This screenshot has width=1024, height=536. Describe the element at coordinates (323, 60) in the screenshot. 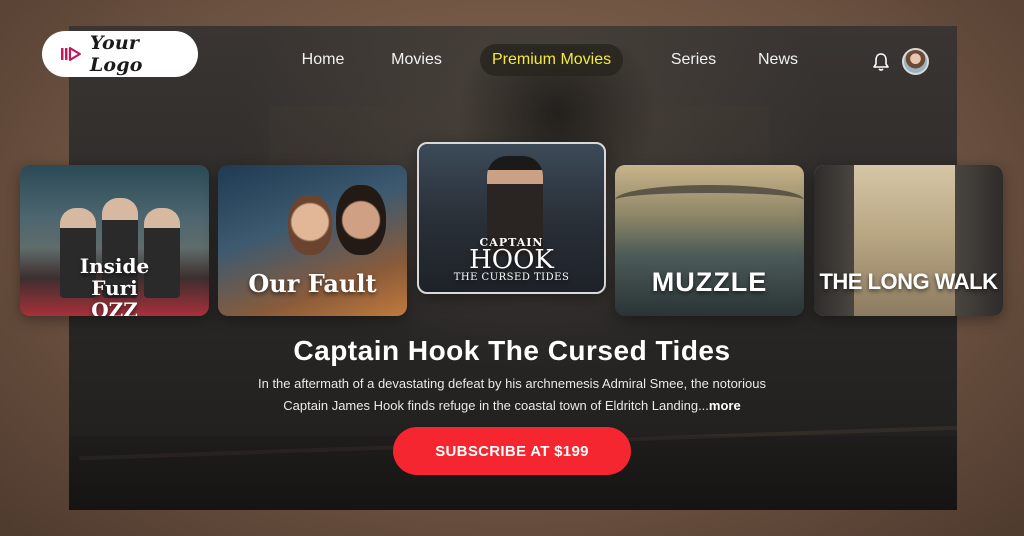

I see `nav-home: Home` at that location.